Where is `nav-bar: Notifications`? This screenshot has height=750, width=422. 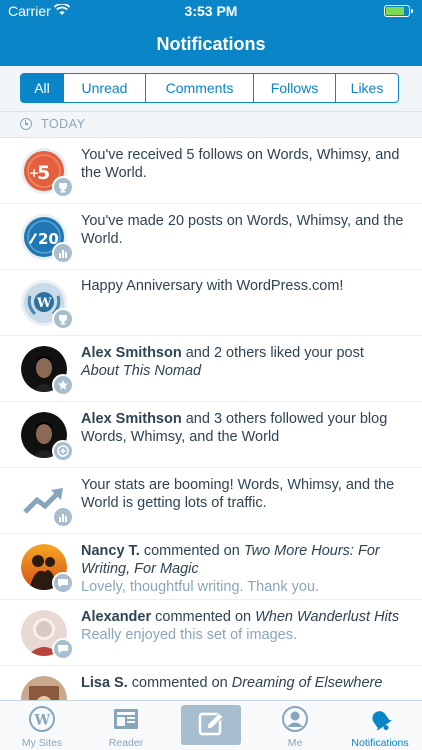 nav-bar: Notifications is located at coordinates (211, 44).